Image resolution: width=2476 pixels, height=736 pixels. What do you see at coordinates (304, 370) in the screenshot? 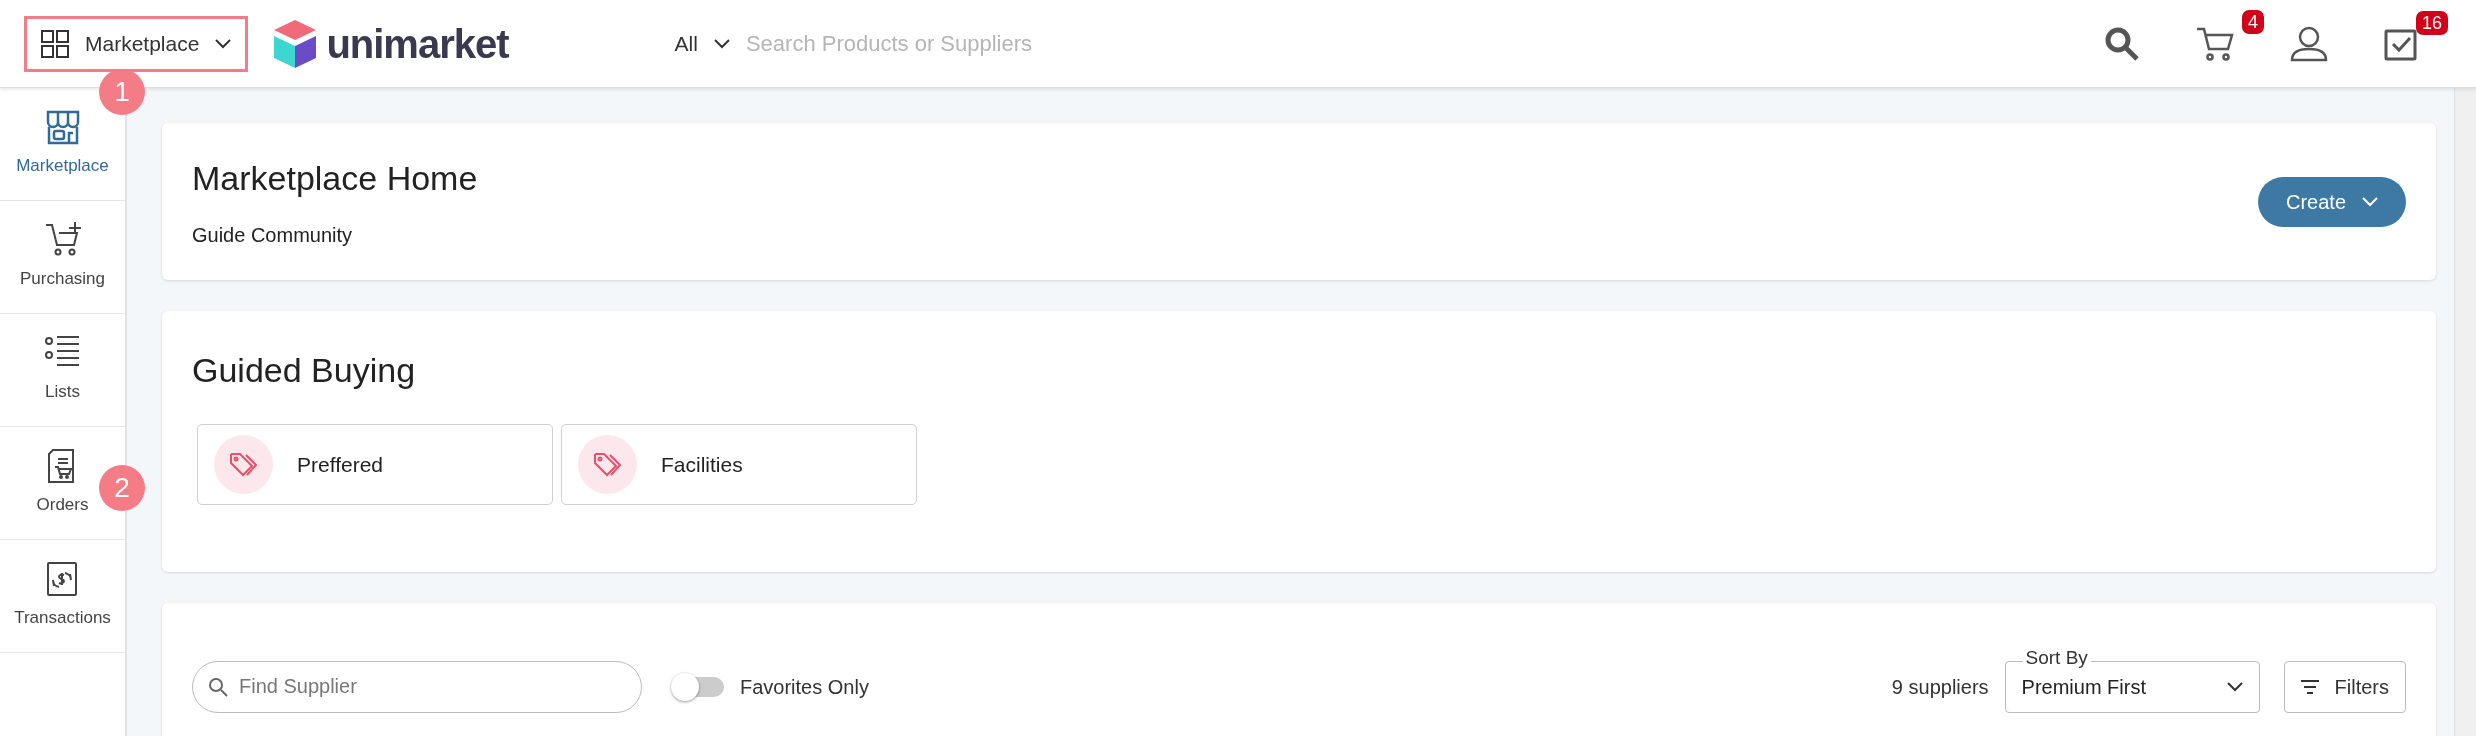
I see `section-title: Guided Buying` at bounding box center [304, 370].